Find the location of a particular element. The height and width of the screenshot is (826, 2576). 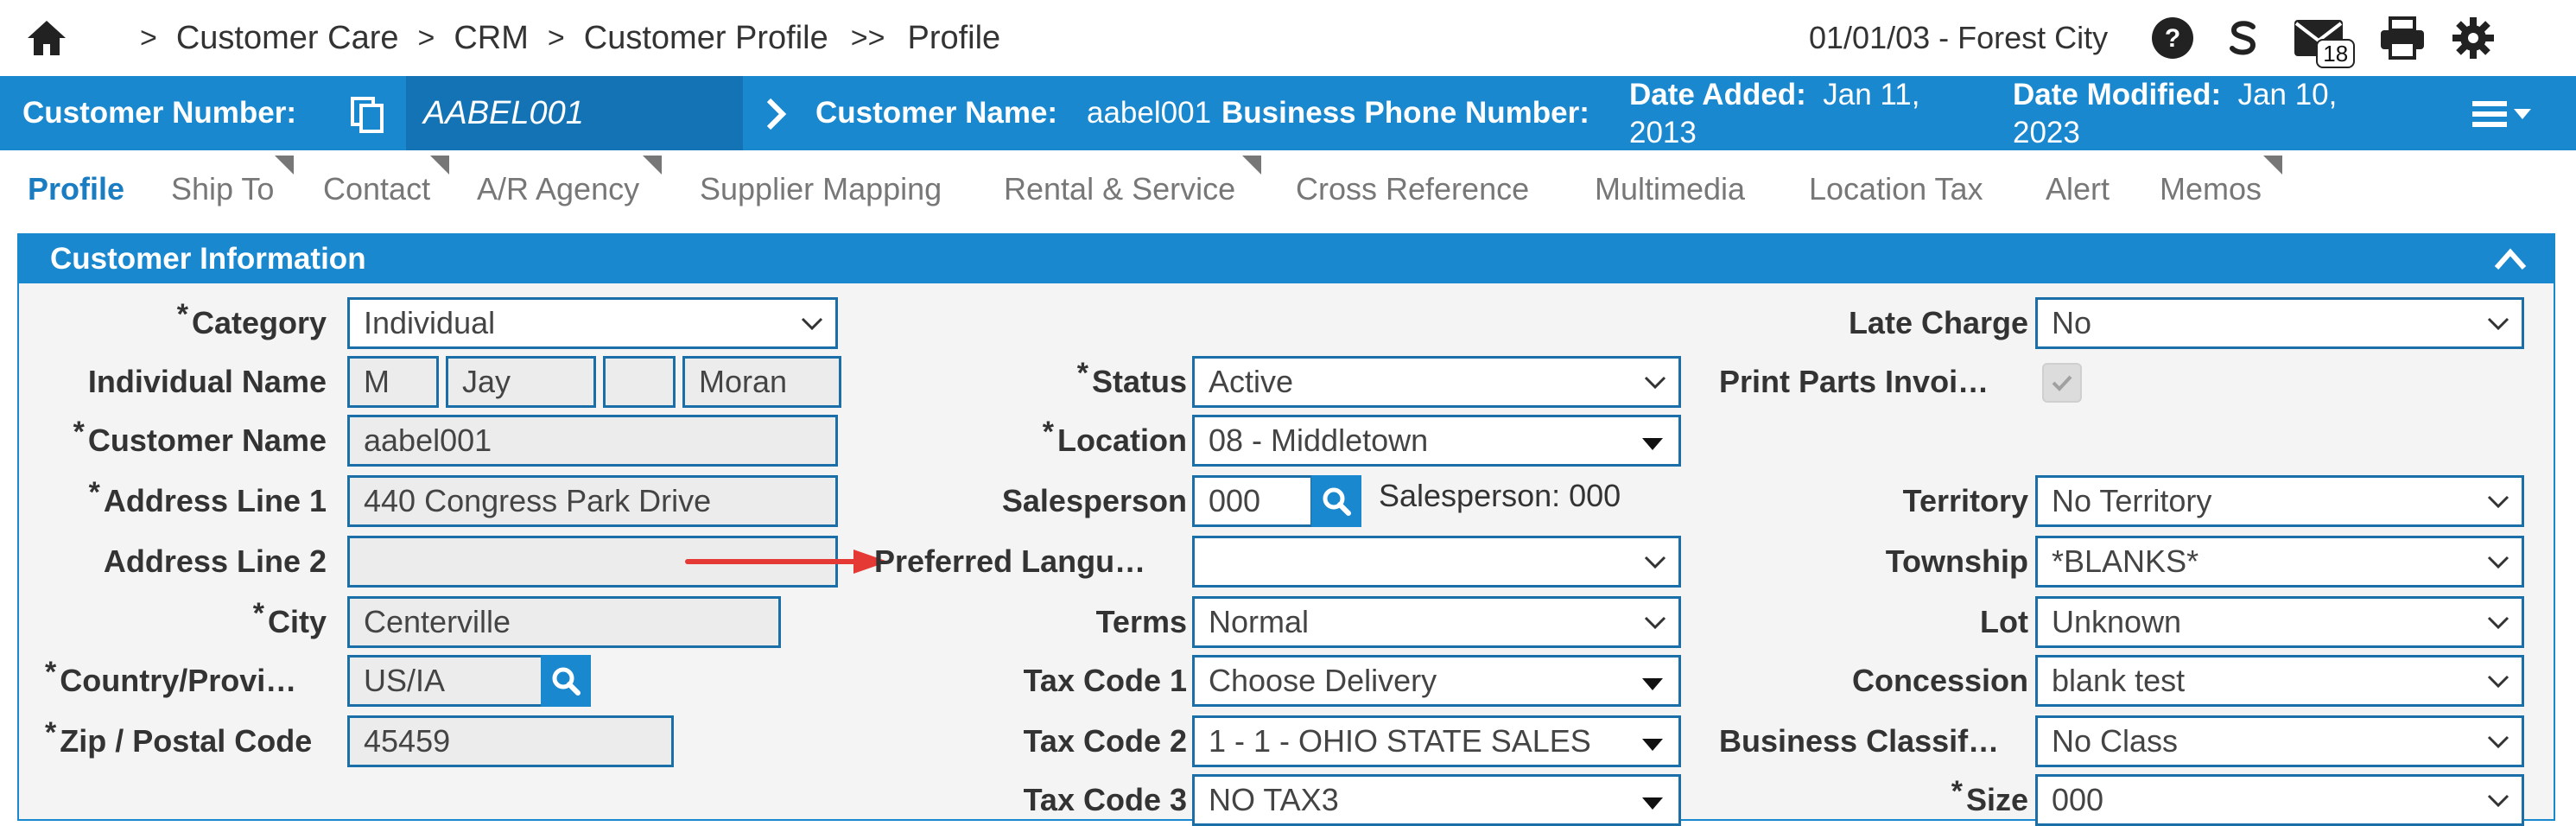

late-charge-label: Late Charge is located at coordinates (1938, 323).